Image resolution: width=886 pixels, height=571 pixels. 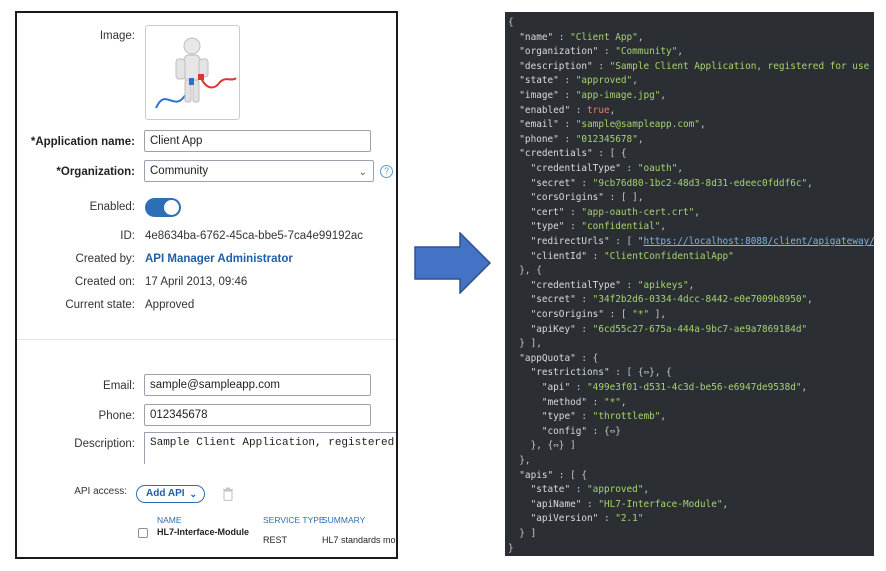 I want to click on app-name-row: *Application name: Client App, so click(x=206, y=142).